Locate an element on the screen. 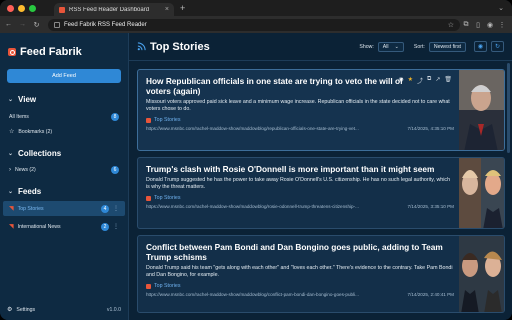 The height and width of the screenshot is (320, 512). refresh-button: ↻ is located at coordinates (497, 46).